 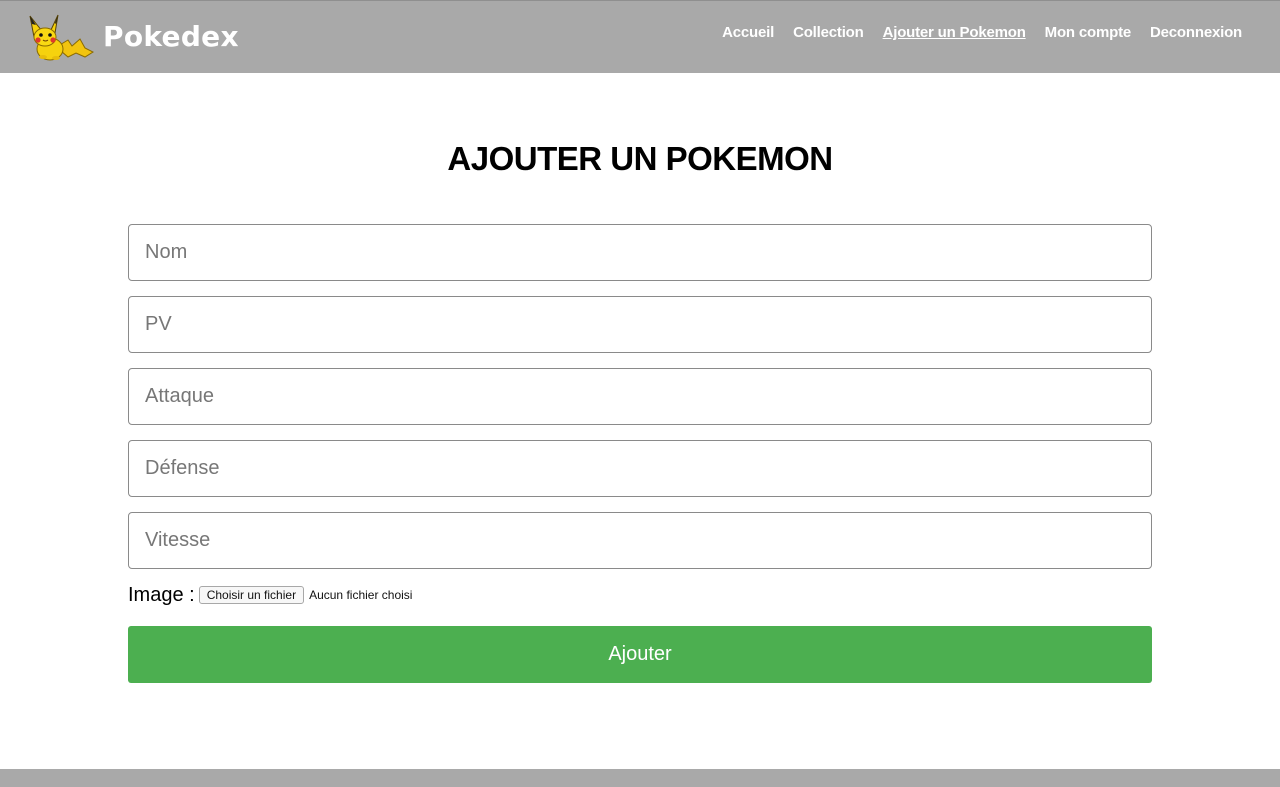 What do you see at coordinates (640, 654) in the screenshot?
I see `ajouter-submit-button: Ajouter` at bounding box center [640, 654].